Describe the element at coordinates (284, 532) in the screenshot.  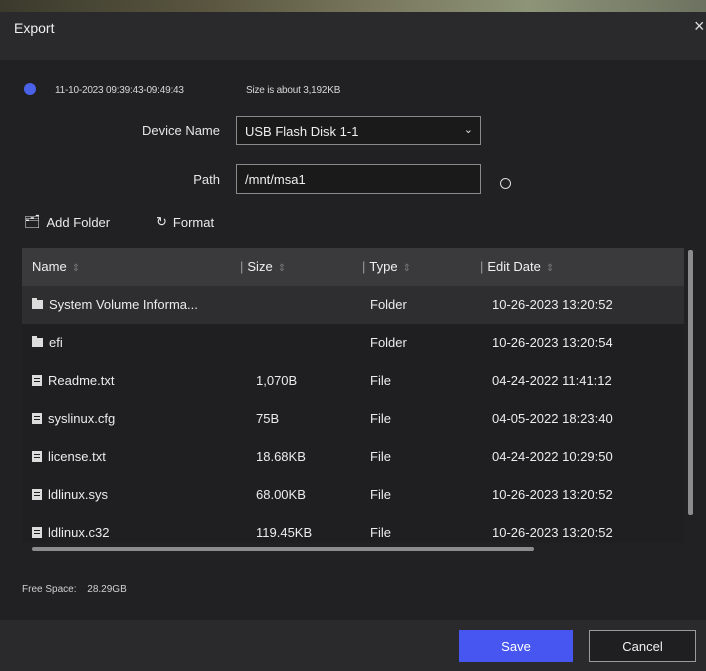
I see `file-size: 119.45KB` at that location.